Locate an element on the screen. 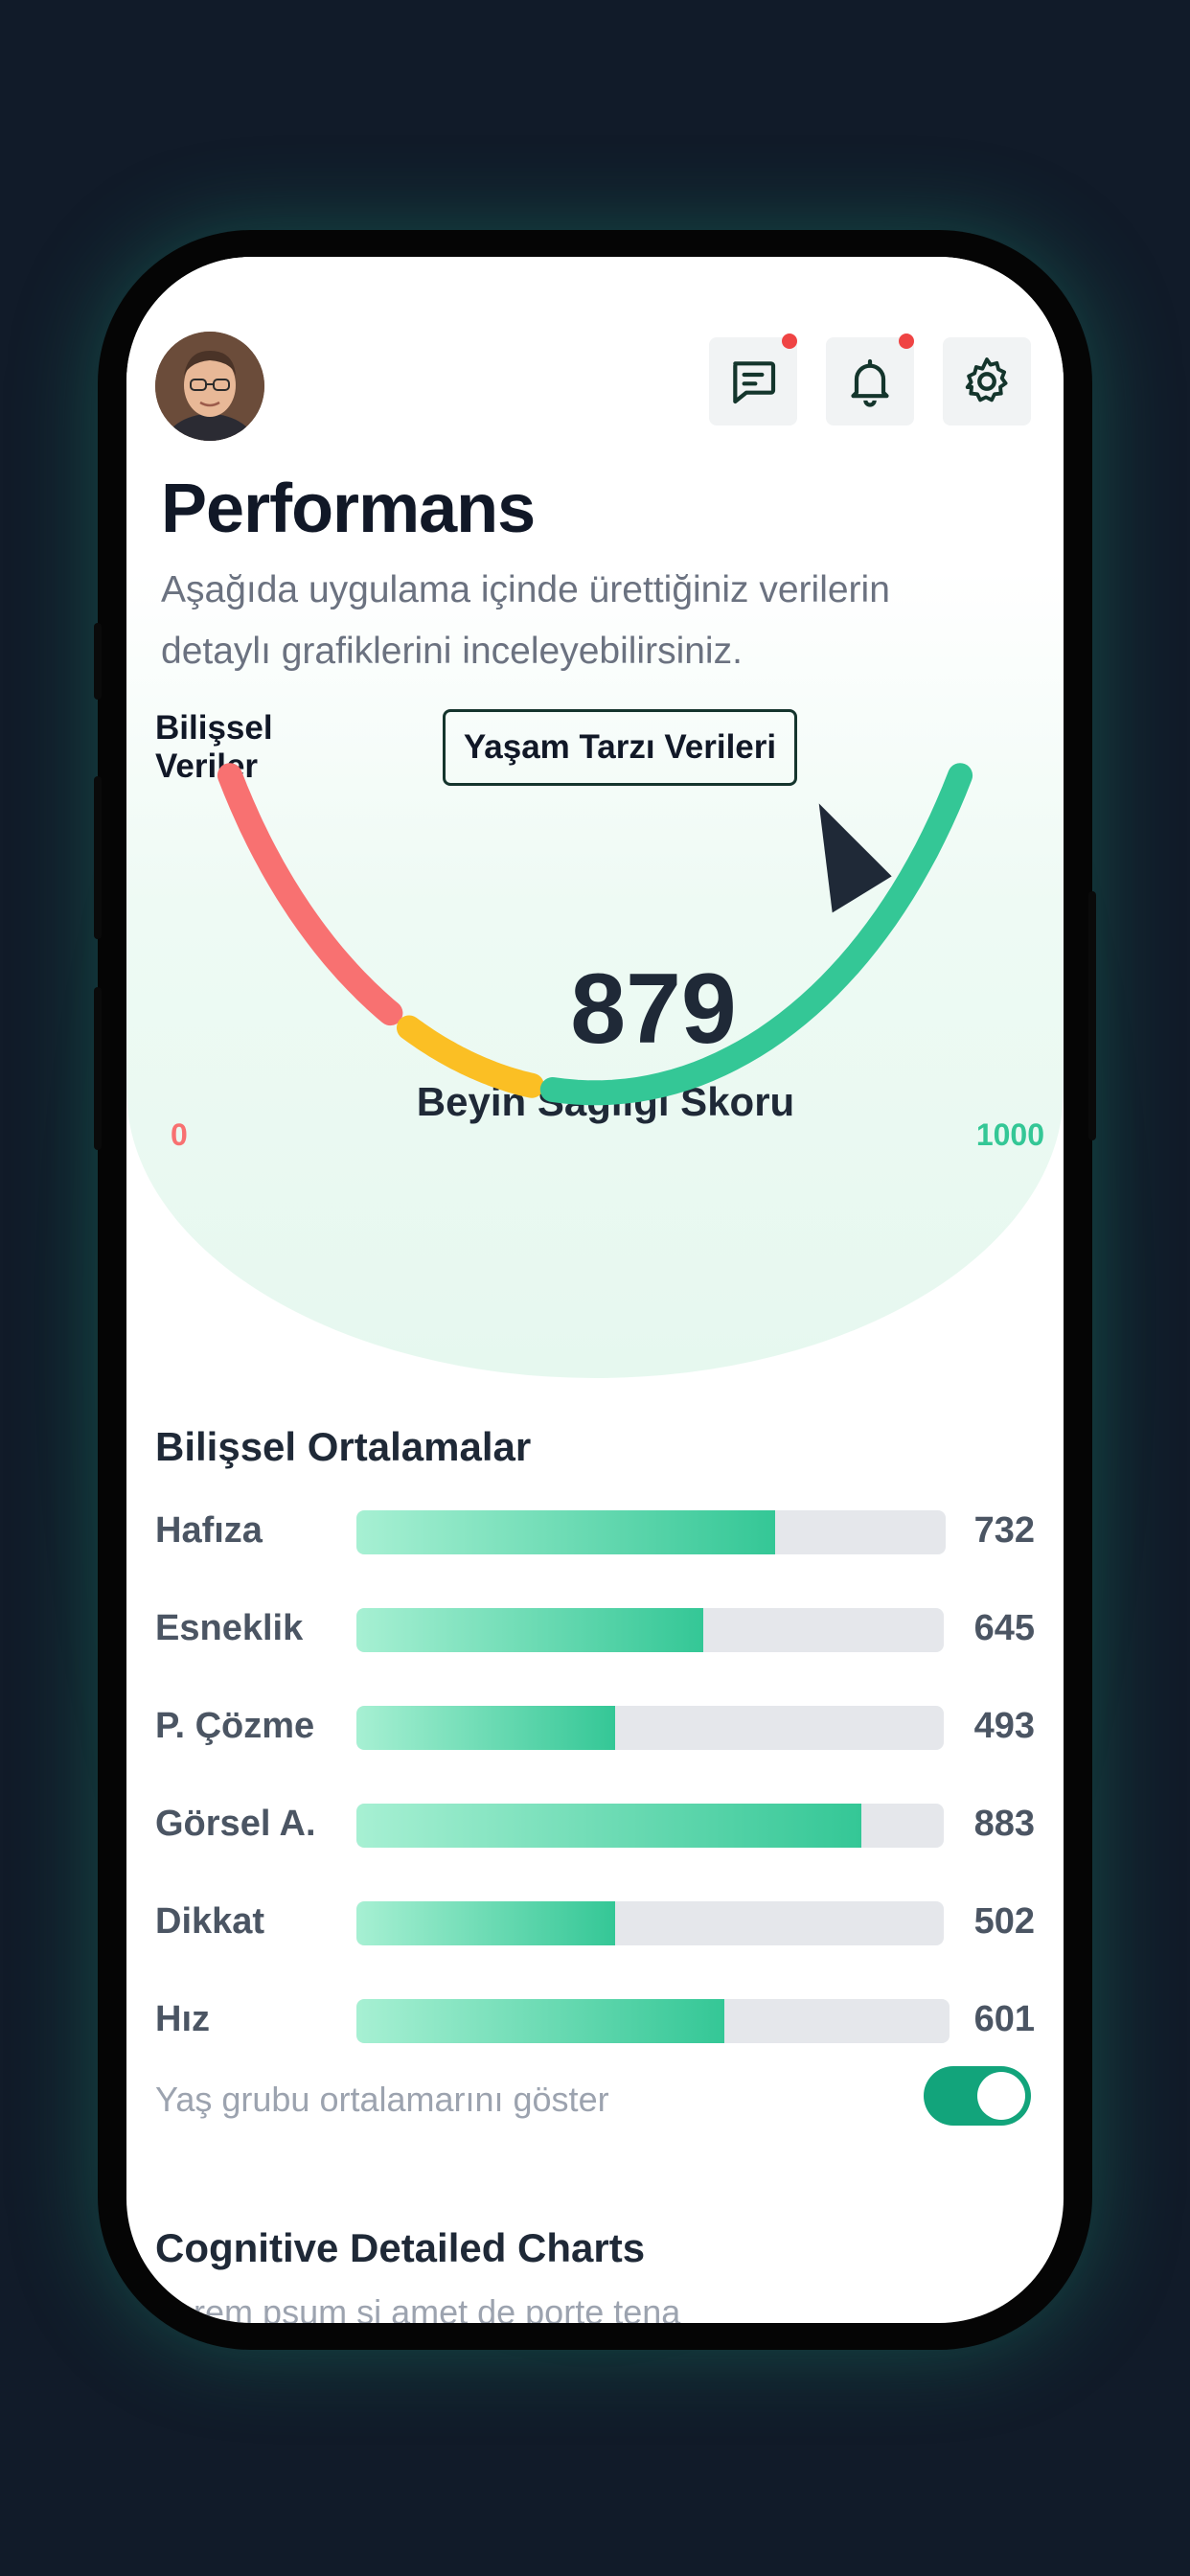  gauge-pointer is located at coordinates (855, 858).